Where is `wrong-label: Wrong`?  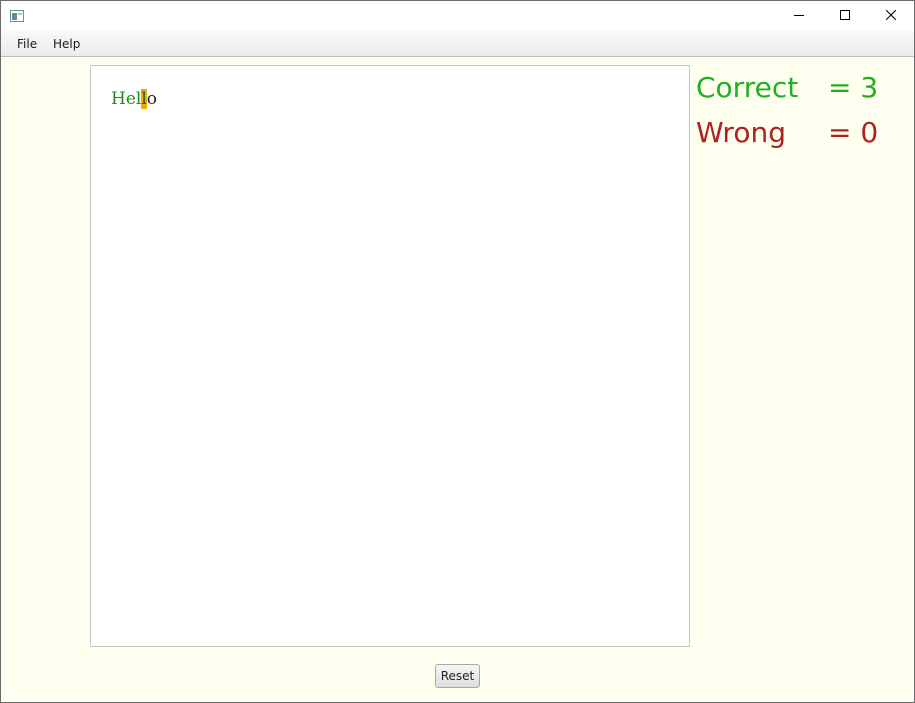 wrong-label: Wrong is located at coordinates (741, 132).